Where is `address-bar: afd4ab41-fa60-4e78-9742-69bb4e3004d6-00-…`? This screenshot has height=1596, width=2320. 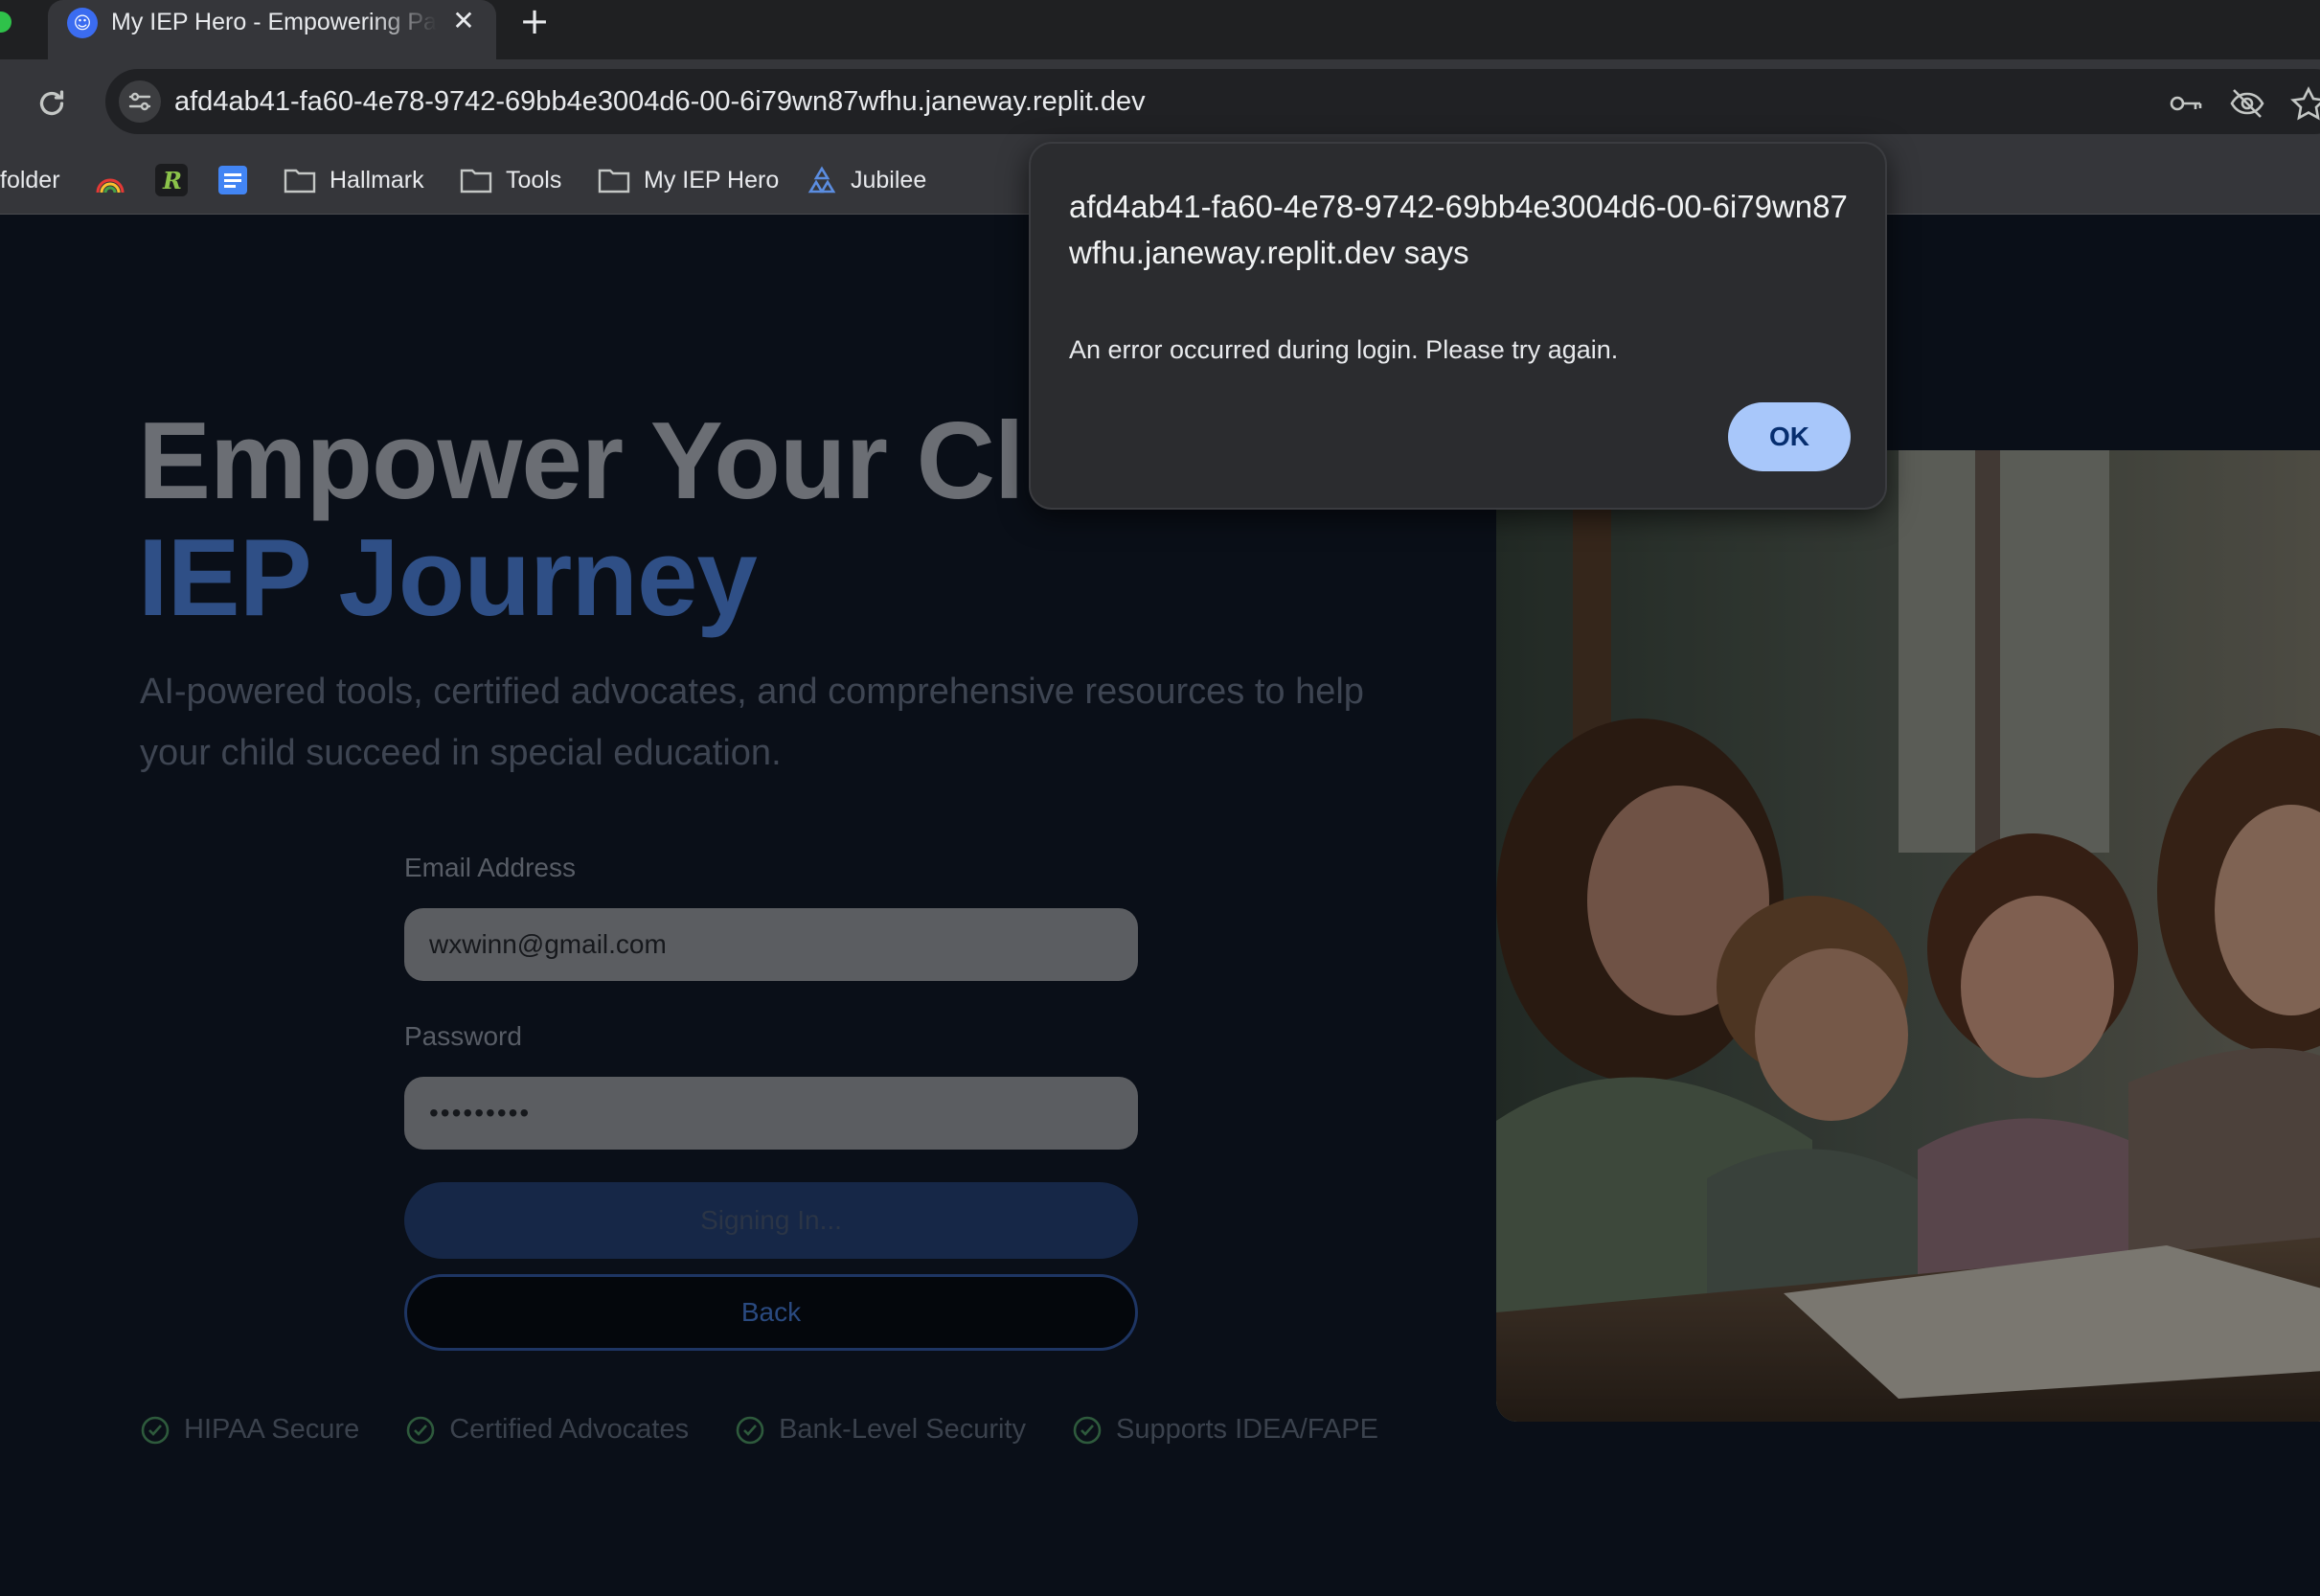 address-bar: afd4ab41-fa60-4e78-9742-69bb4e3004d6-00-… is located at coordinates (1212, 101).